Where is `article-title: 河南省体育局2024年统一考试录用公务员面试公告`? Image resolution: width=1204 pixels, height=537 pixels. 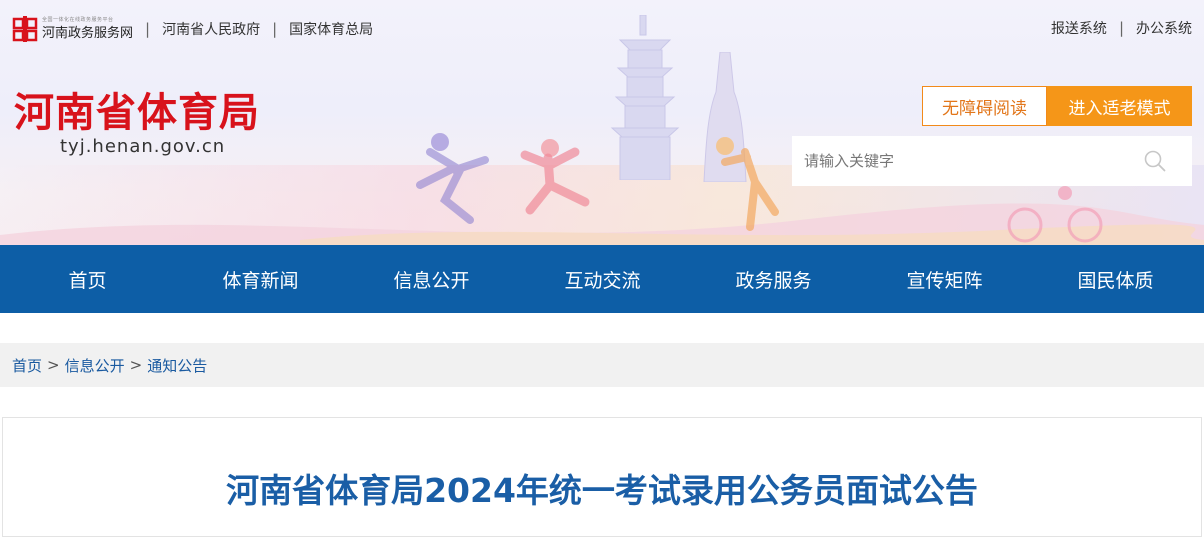
article-title: 河南省体育局2024年统一考试录用公务员面试公告 is located at coordinates (602, 490).